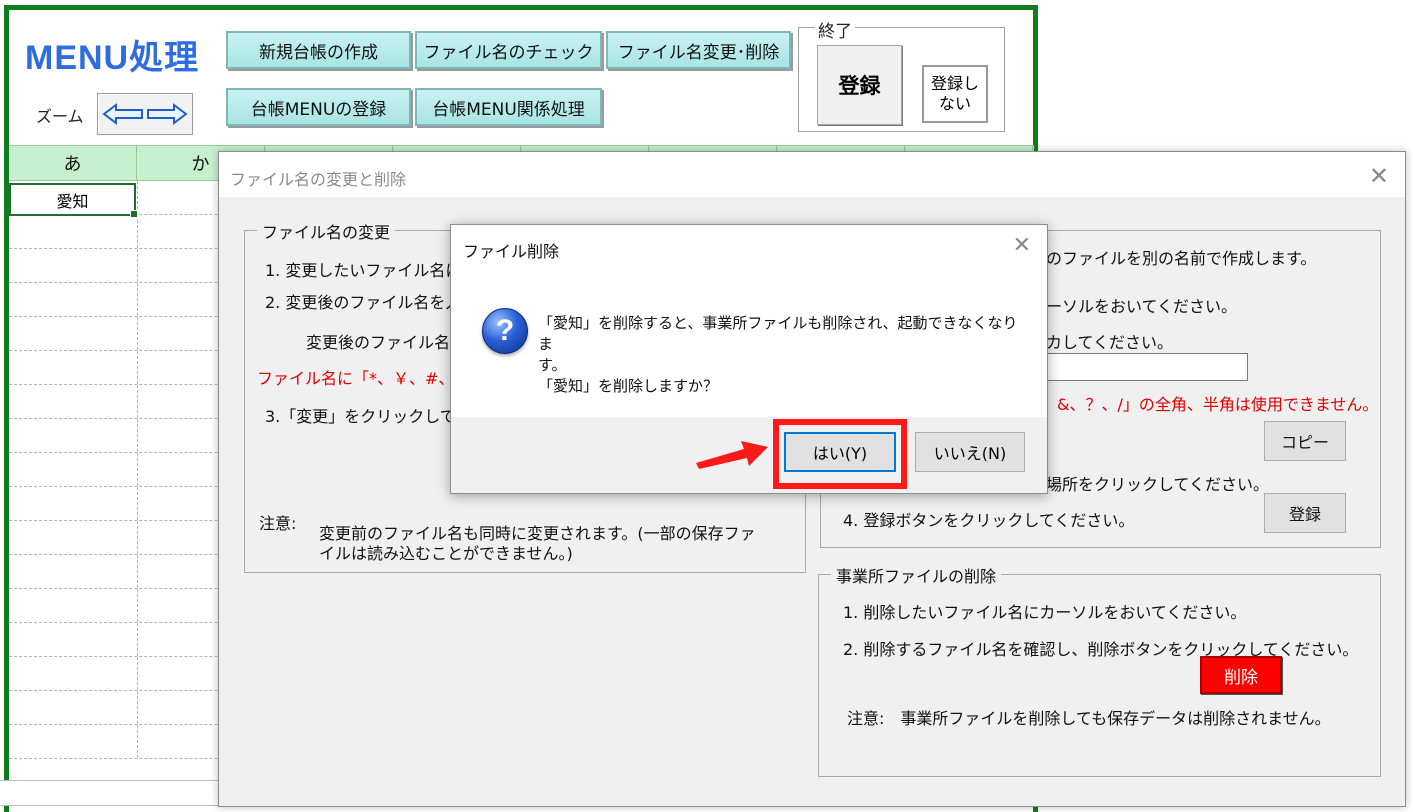  What do you see at coordinates (508, 107) in the screenshot?
I see `ledger-menu-related-button: 台帳MENU関係処理` at bounding box center [508, 107].